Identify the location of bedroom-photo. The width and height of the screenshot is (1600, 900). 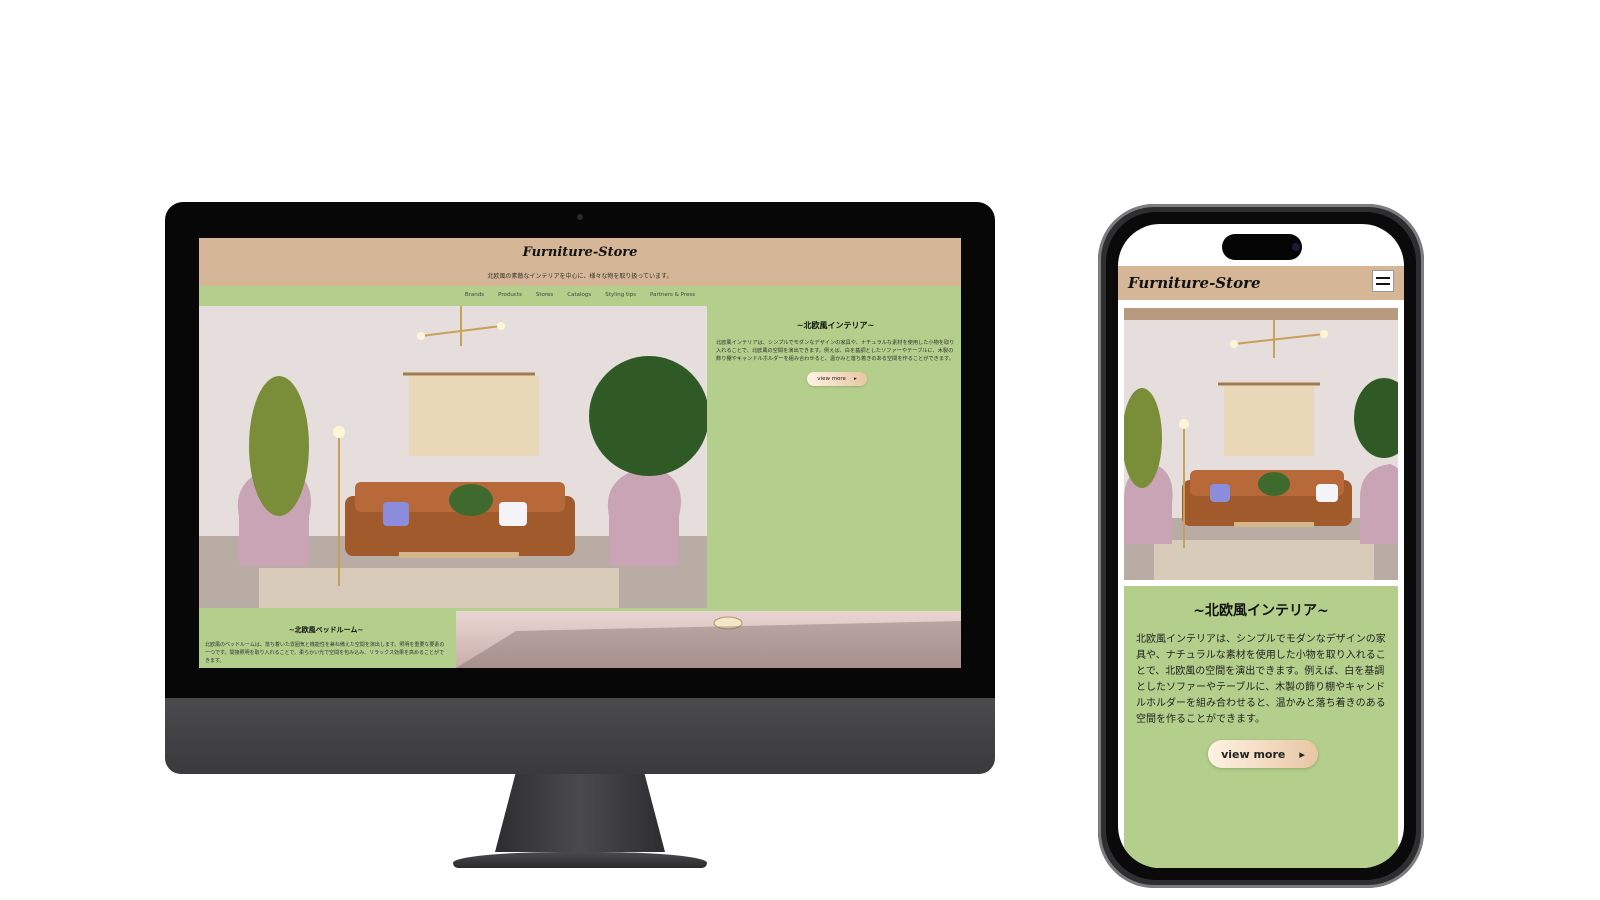
(708, 639).